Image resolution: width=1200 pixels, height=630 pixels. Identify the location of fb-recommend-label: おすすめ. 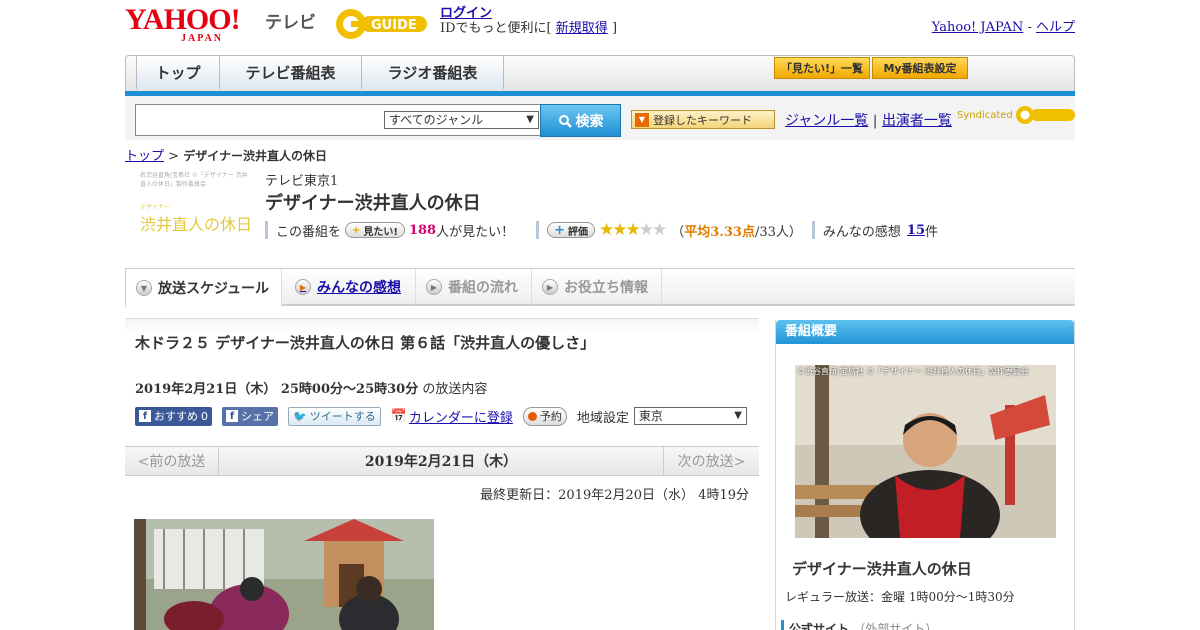
(176, 416).